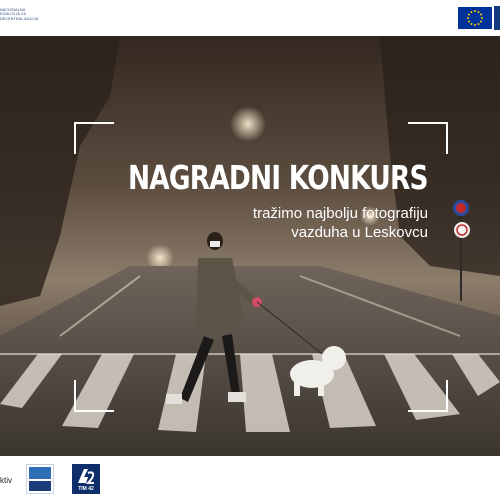 This screenshot has height=500, width=500. What do you see at coordinates (40, 473) in the screenshot?
I see `partner-badge-top` at bounding box center [40, 473].